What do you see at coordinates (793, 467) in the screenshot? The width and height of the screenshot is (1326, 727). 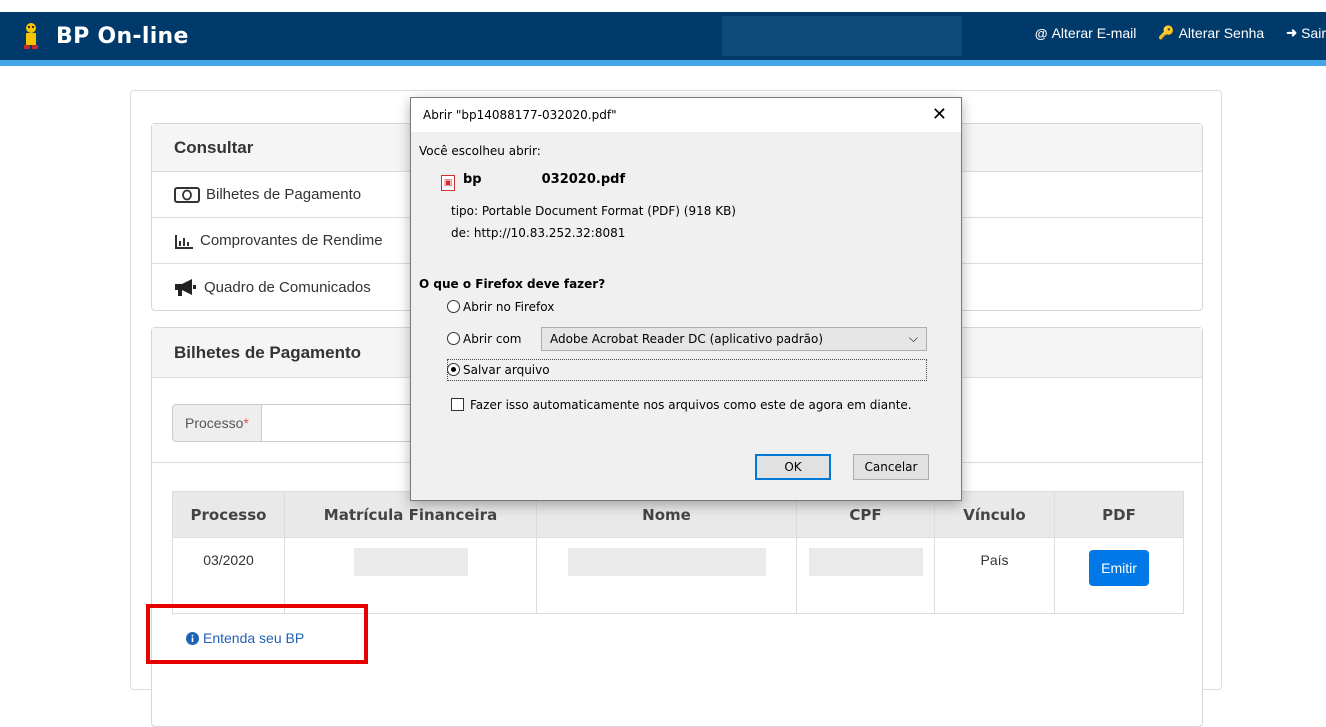 I see `ok-button: OK` at bounding box center [793, 467].